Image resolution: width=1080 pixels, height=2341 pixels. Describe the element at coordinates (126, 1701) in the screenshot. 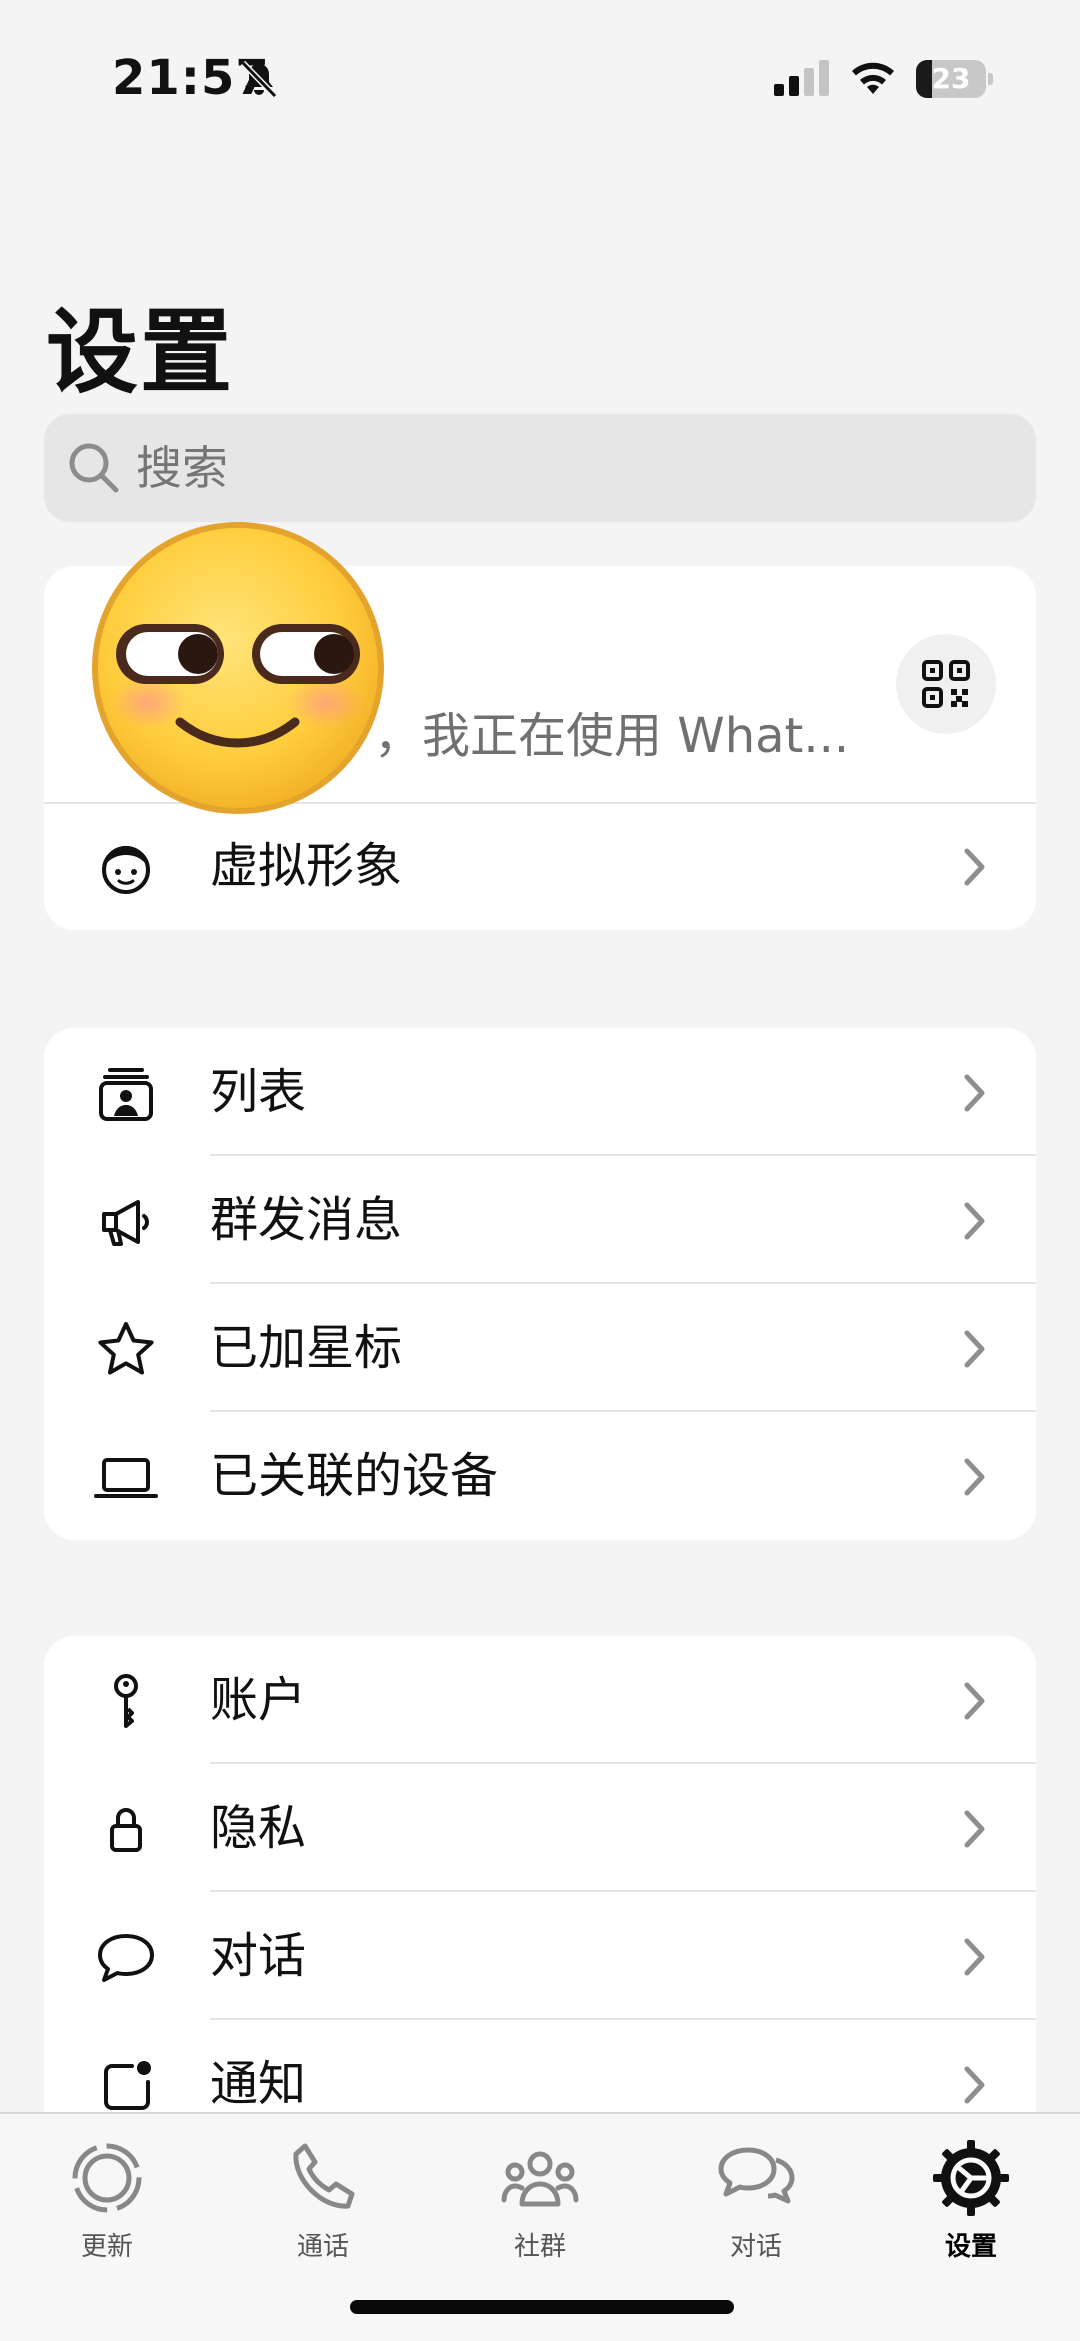

I see `key-icon` at that location.